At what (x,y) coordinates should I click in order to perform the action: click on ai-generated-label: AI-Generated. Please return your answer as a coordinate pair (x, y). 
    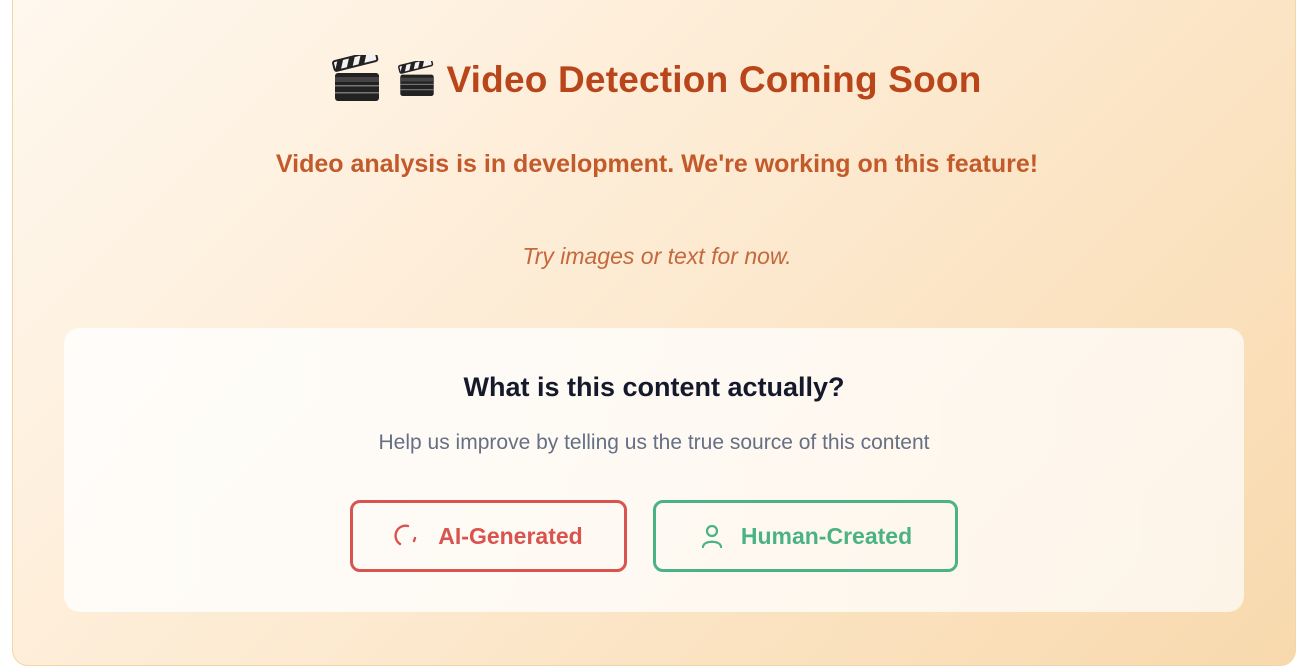
    Looking at the image, I should click on (510, 535).